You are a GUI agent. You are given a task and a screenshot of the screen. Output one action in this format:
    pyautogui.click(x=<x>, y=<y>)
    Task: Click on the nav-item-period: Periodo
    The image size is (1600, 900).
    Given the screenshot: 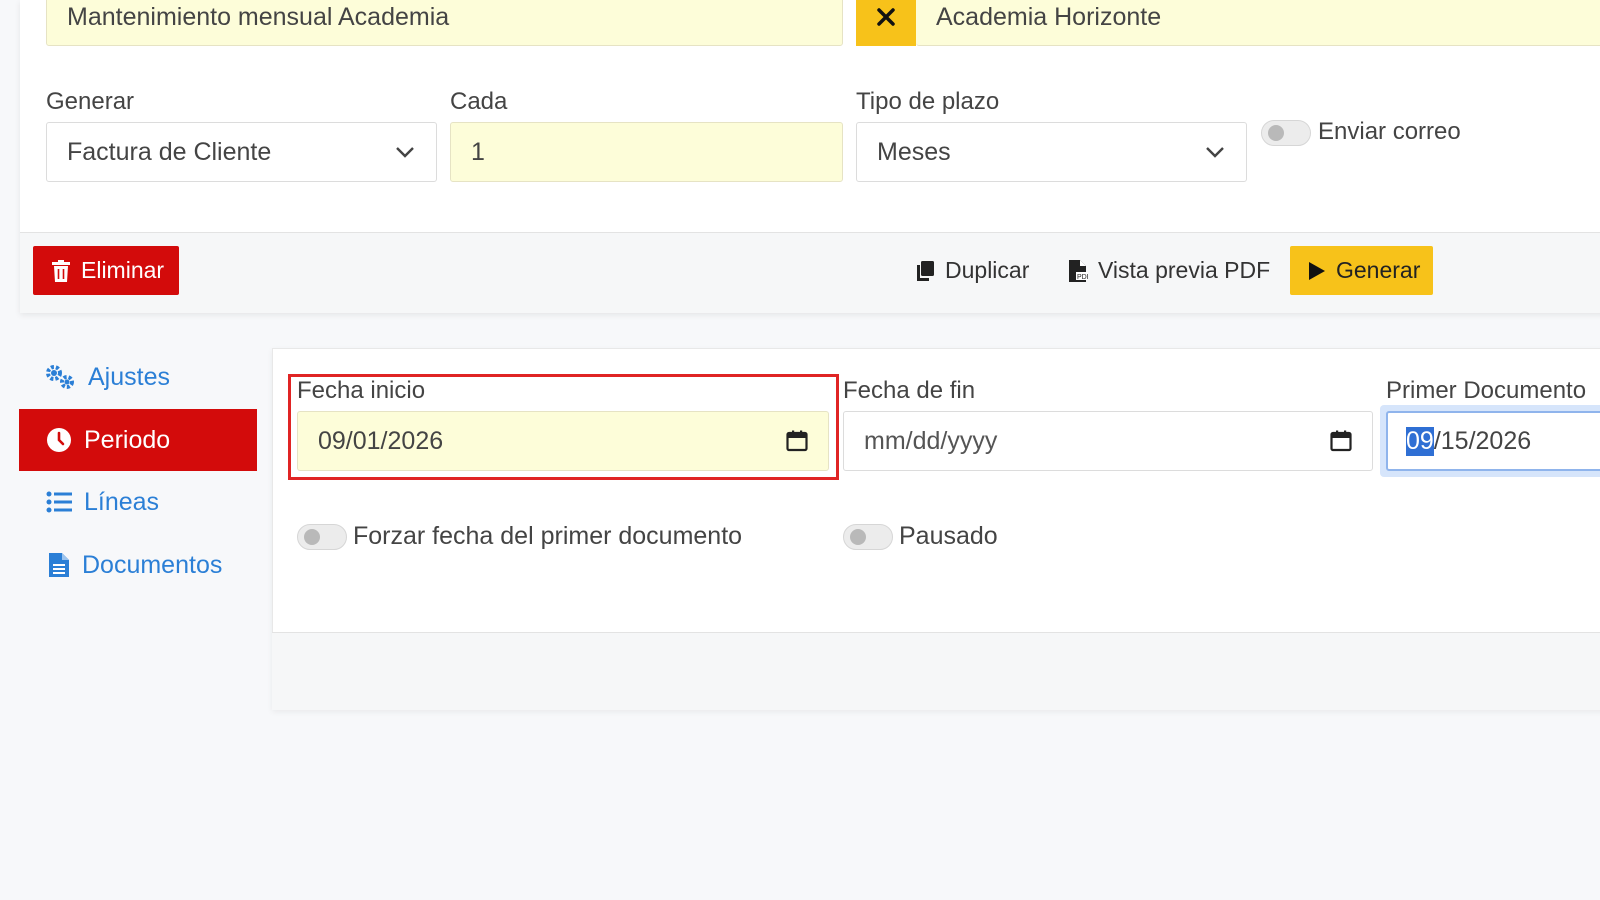 What is the action you would take?
    pyautogui.click(x=138, y=440)
    